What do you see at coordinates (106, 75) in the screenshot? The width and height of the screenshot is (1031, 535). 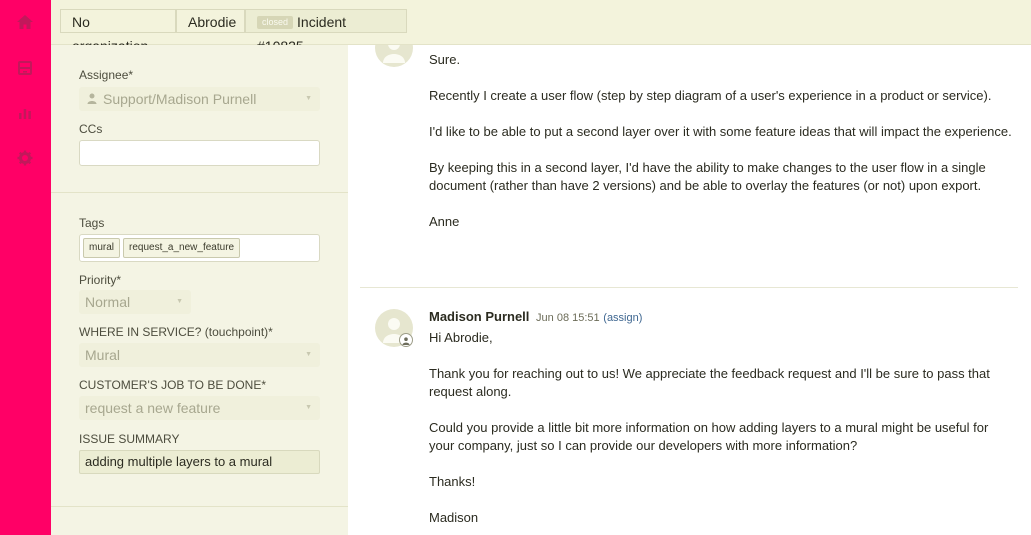 I see `assignee-label: Assignee*` at bounding box center [106, 75].